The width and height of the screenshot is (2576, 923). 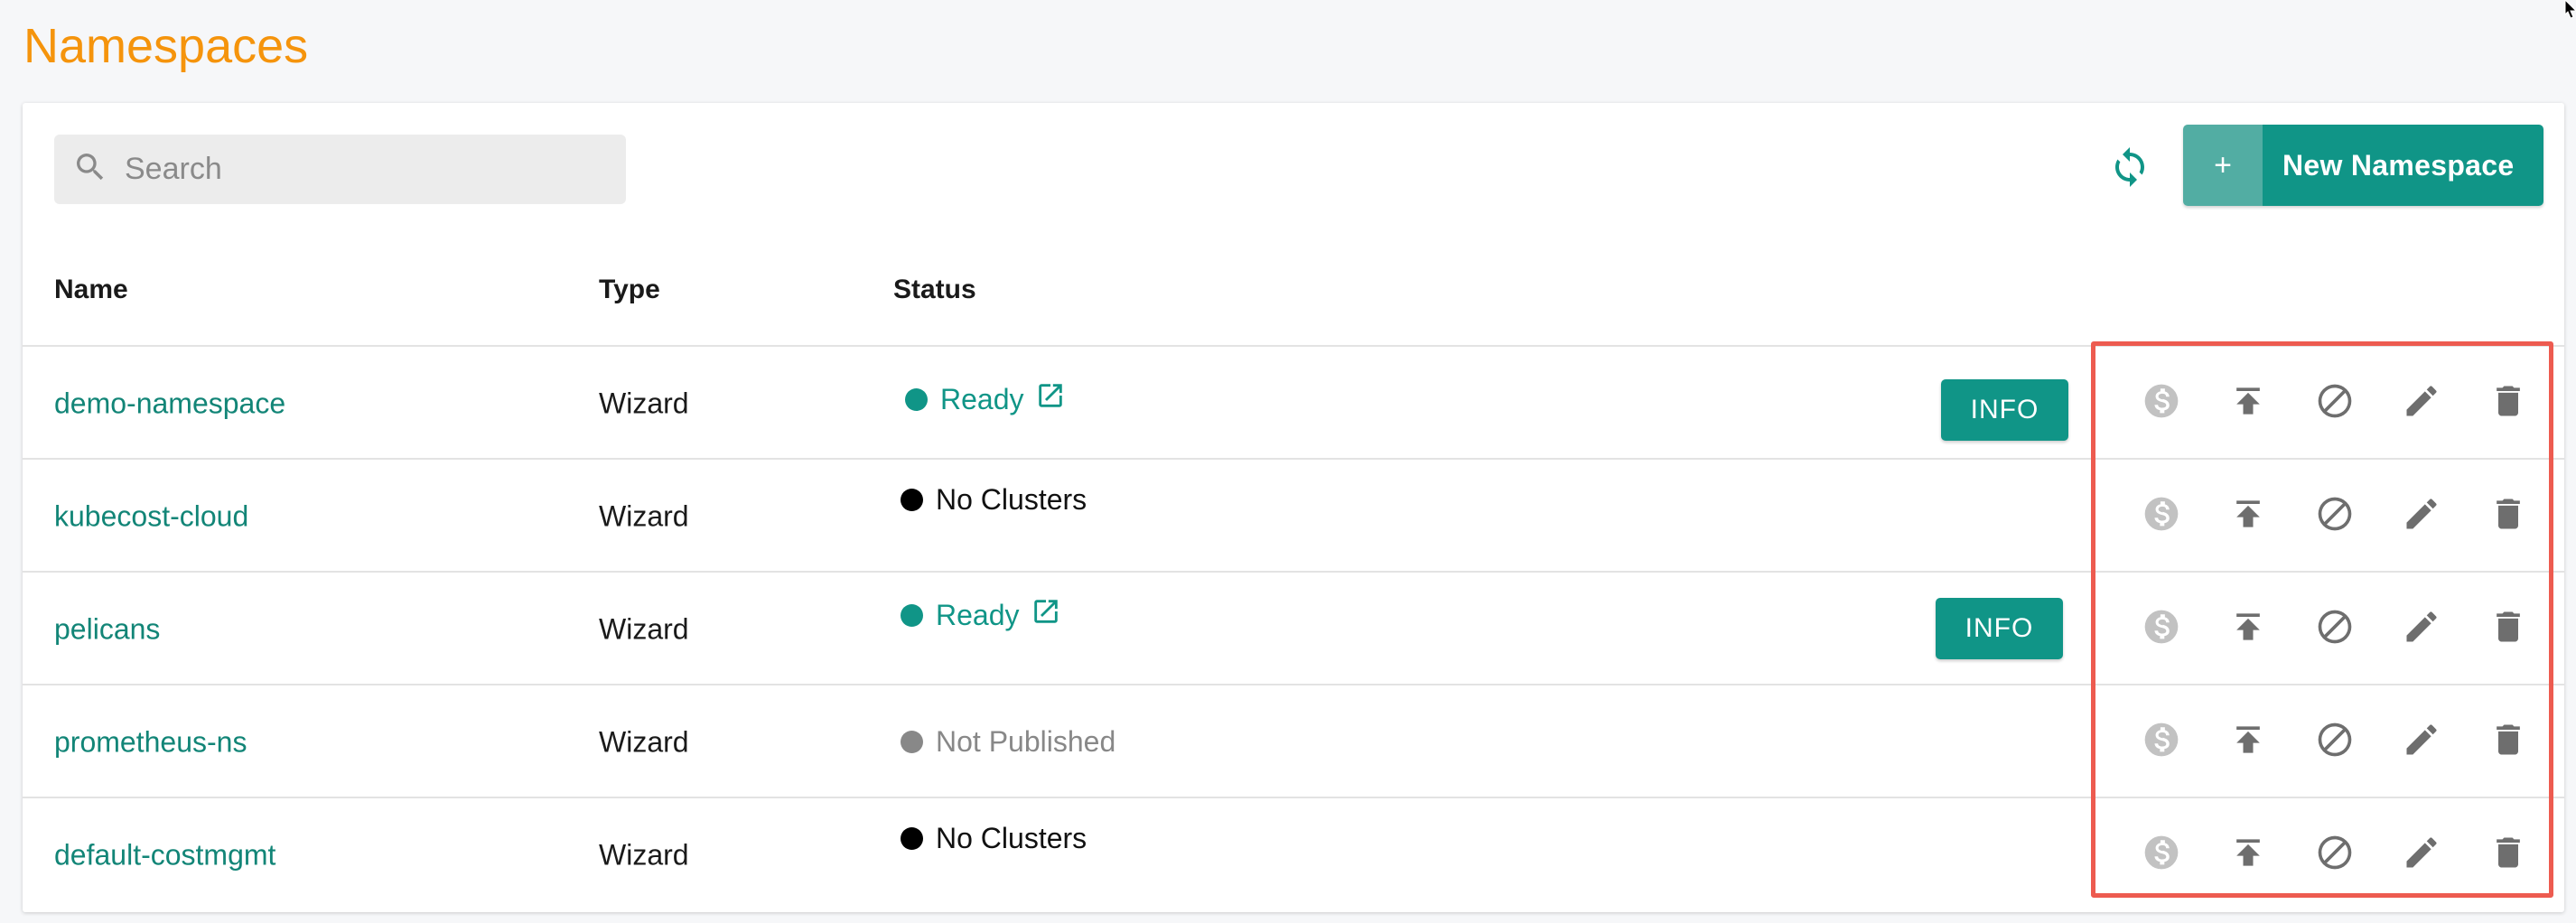 I want to click on column-header-name: Name, so click(x=91, y=289).